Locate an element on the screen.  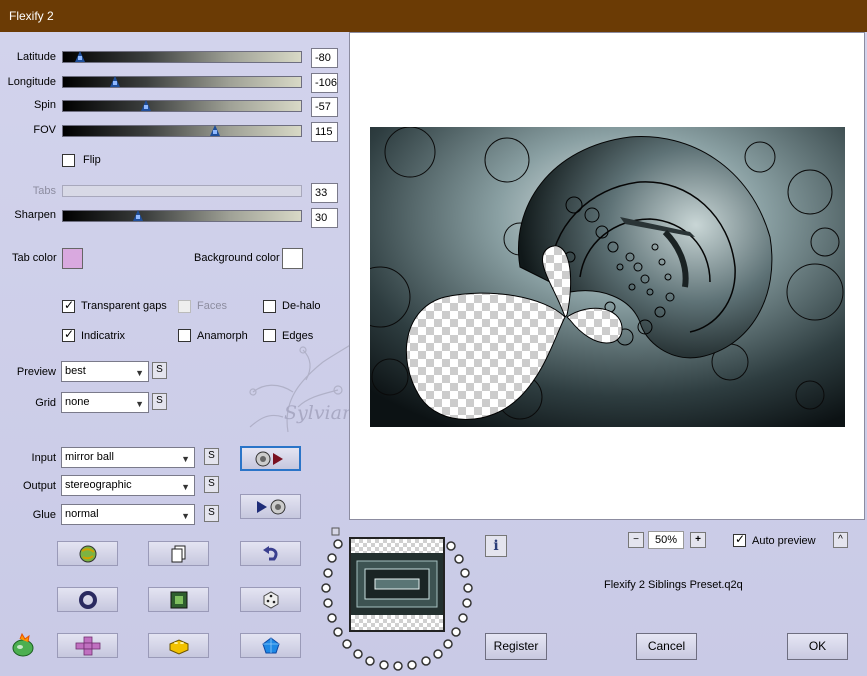
ok-button: OK is located at coordinates (817, 646).